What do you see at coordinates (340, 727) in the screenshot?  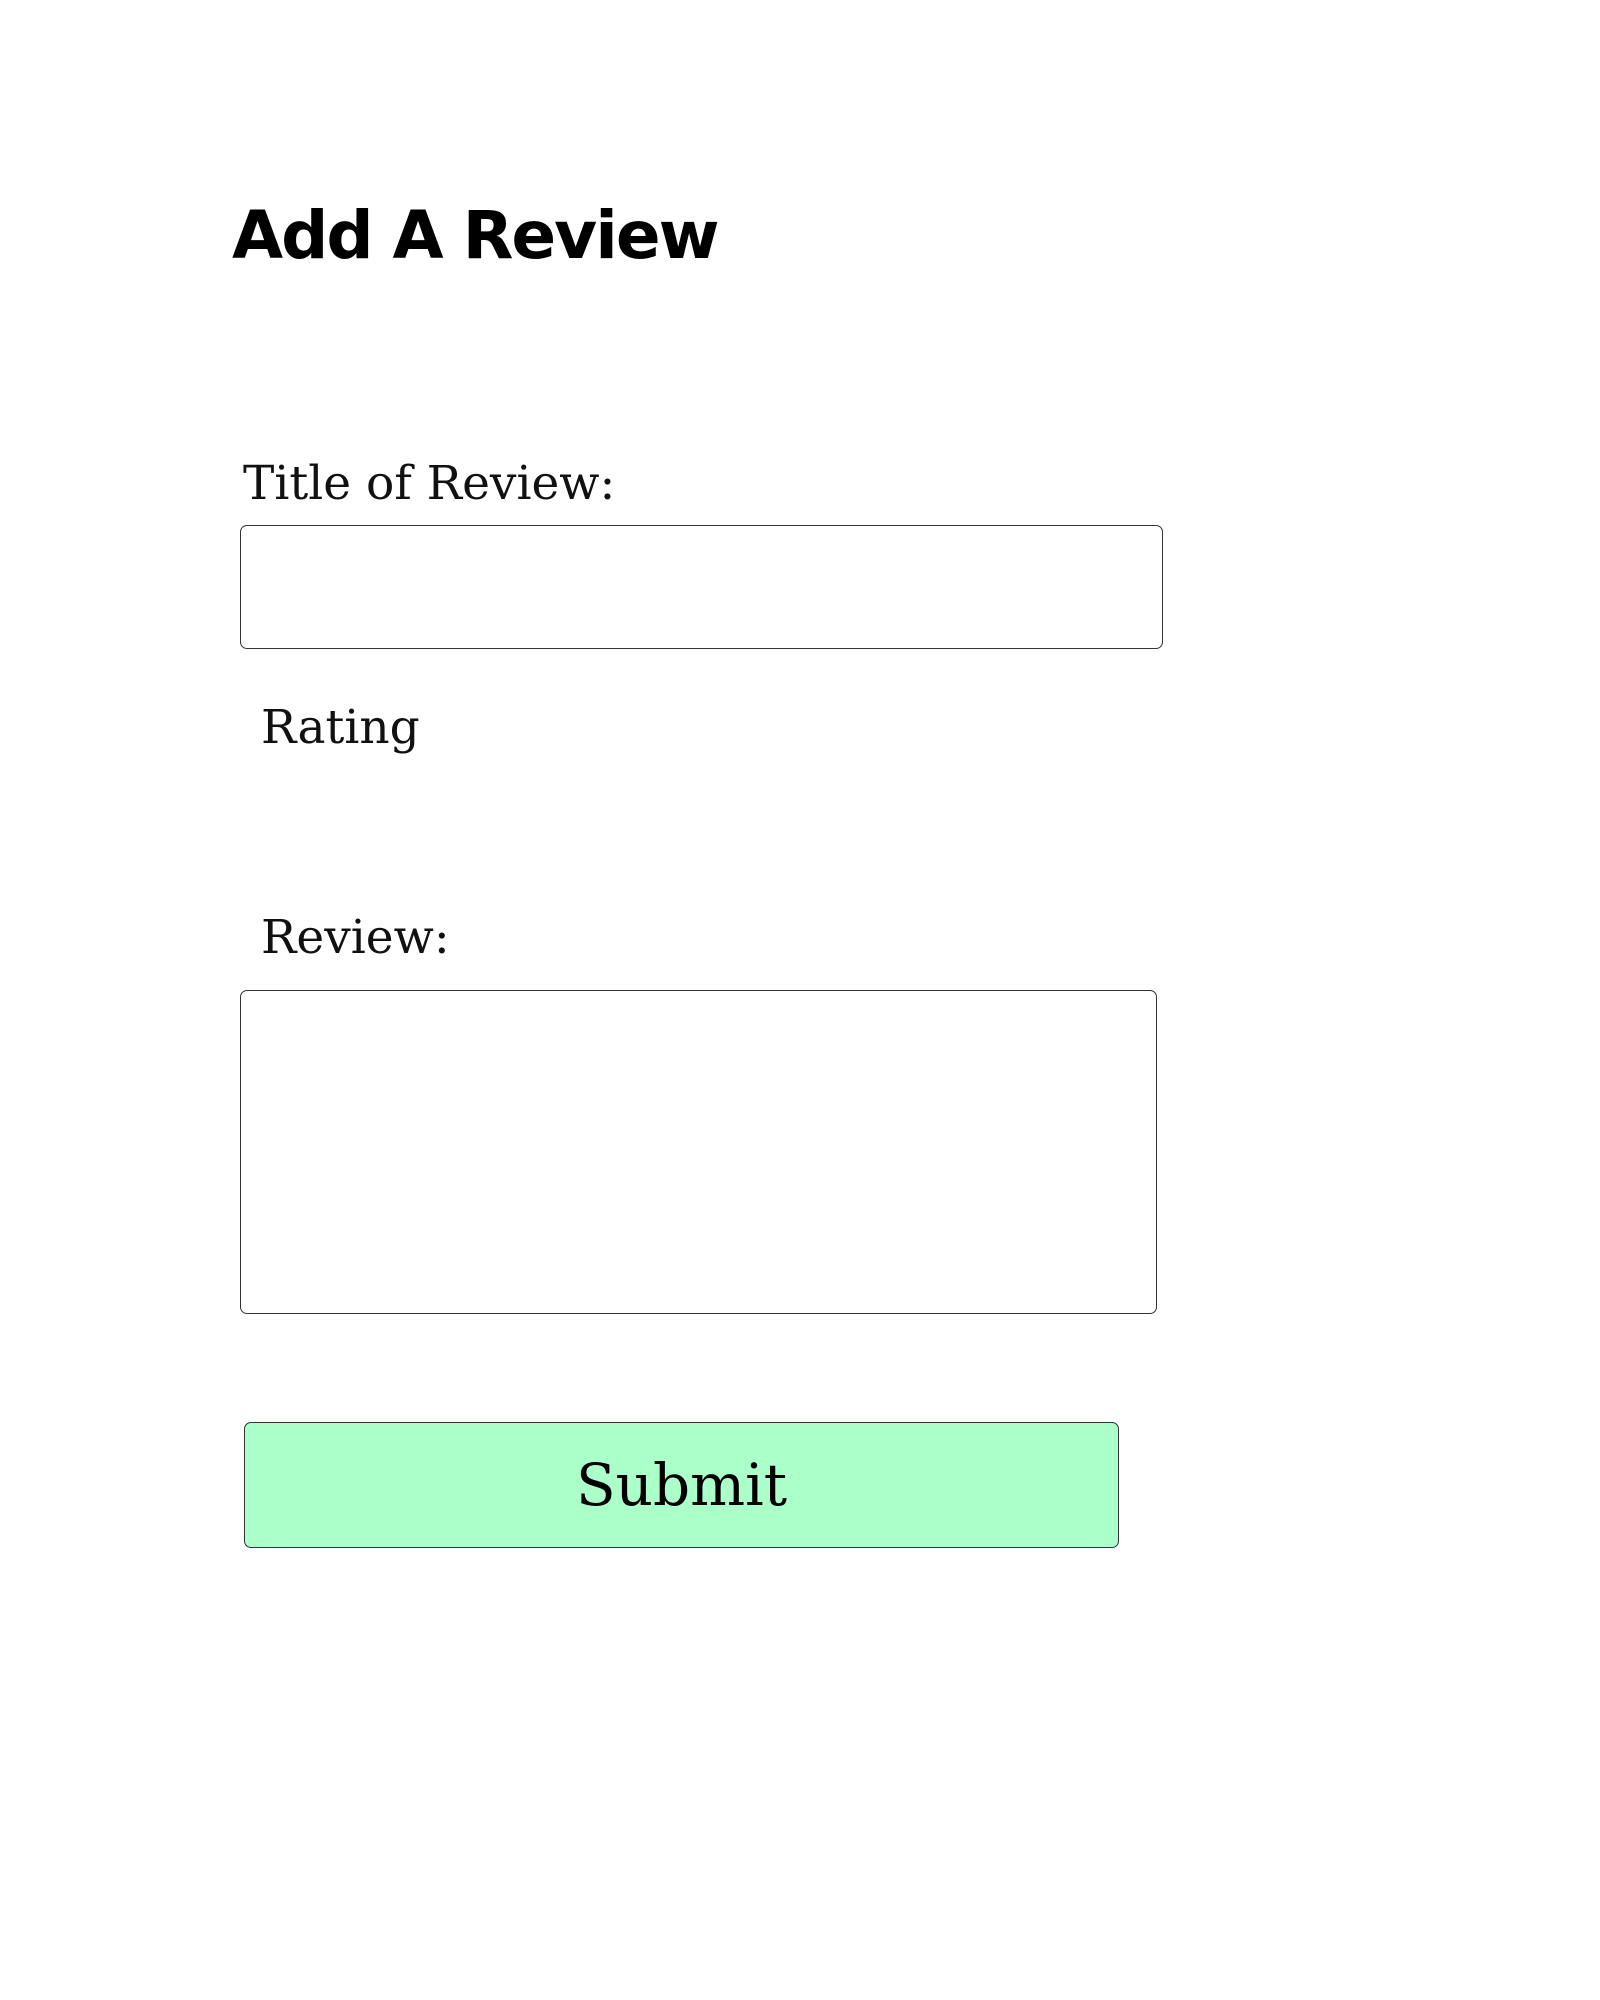 I see `rating-label: Rating` at bounding box center [340, 727].